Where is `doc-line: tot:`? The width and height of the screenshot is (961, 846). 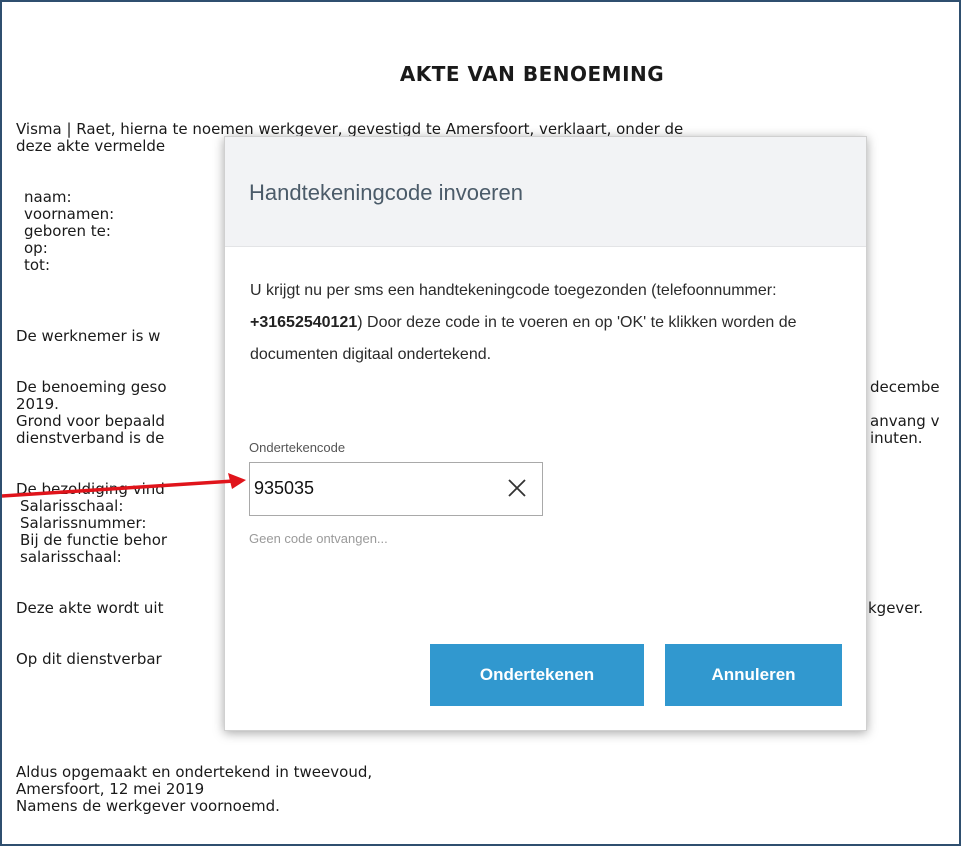
doc-line: tot: is located at coordinates (37, 265).